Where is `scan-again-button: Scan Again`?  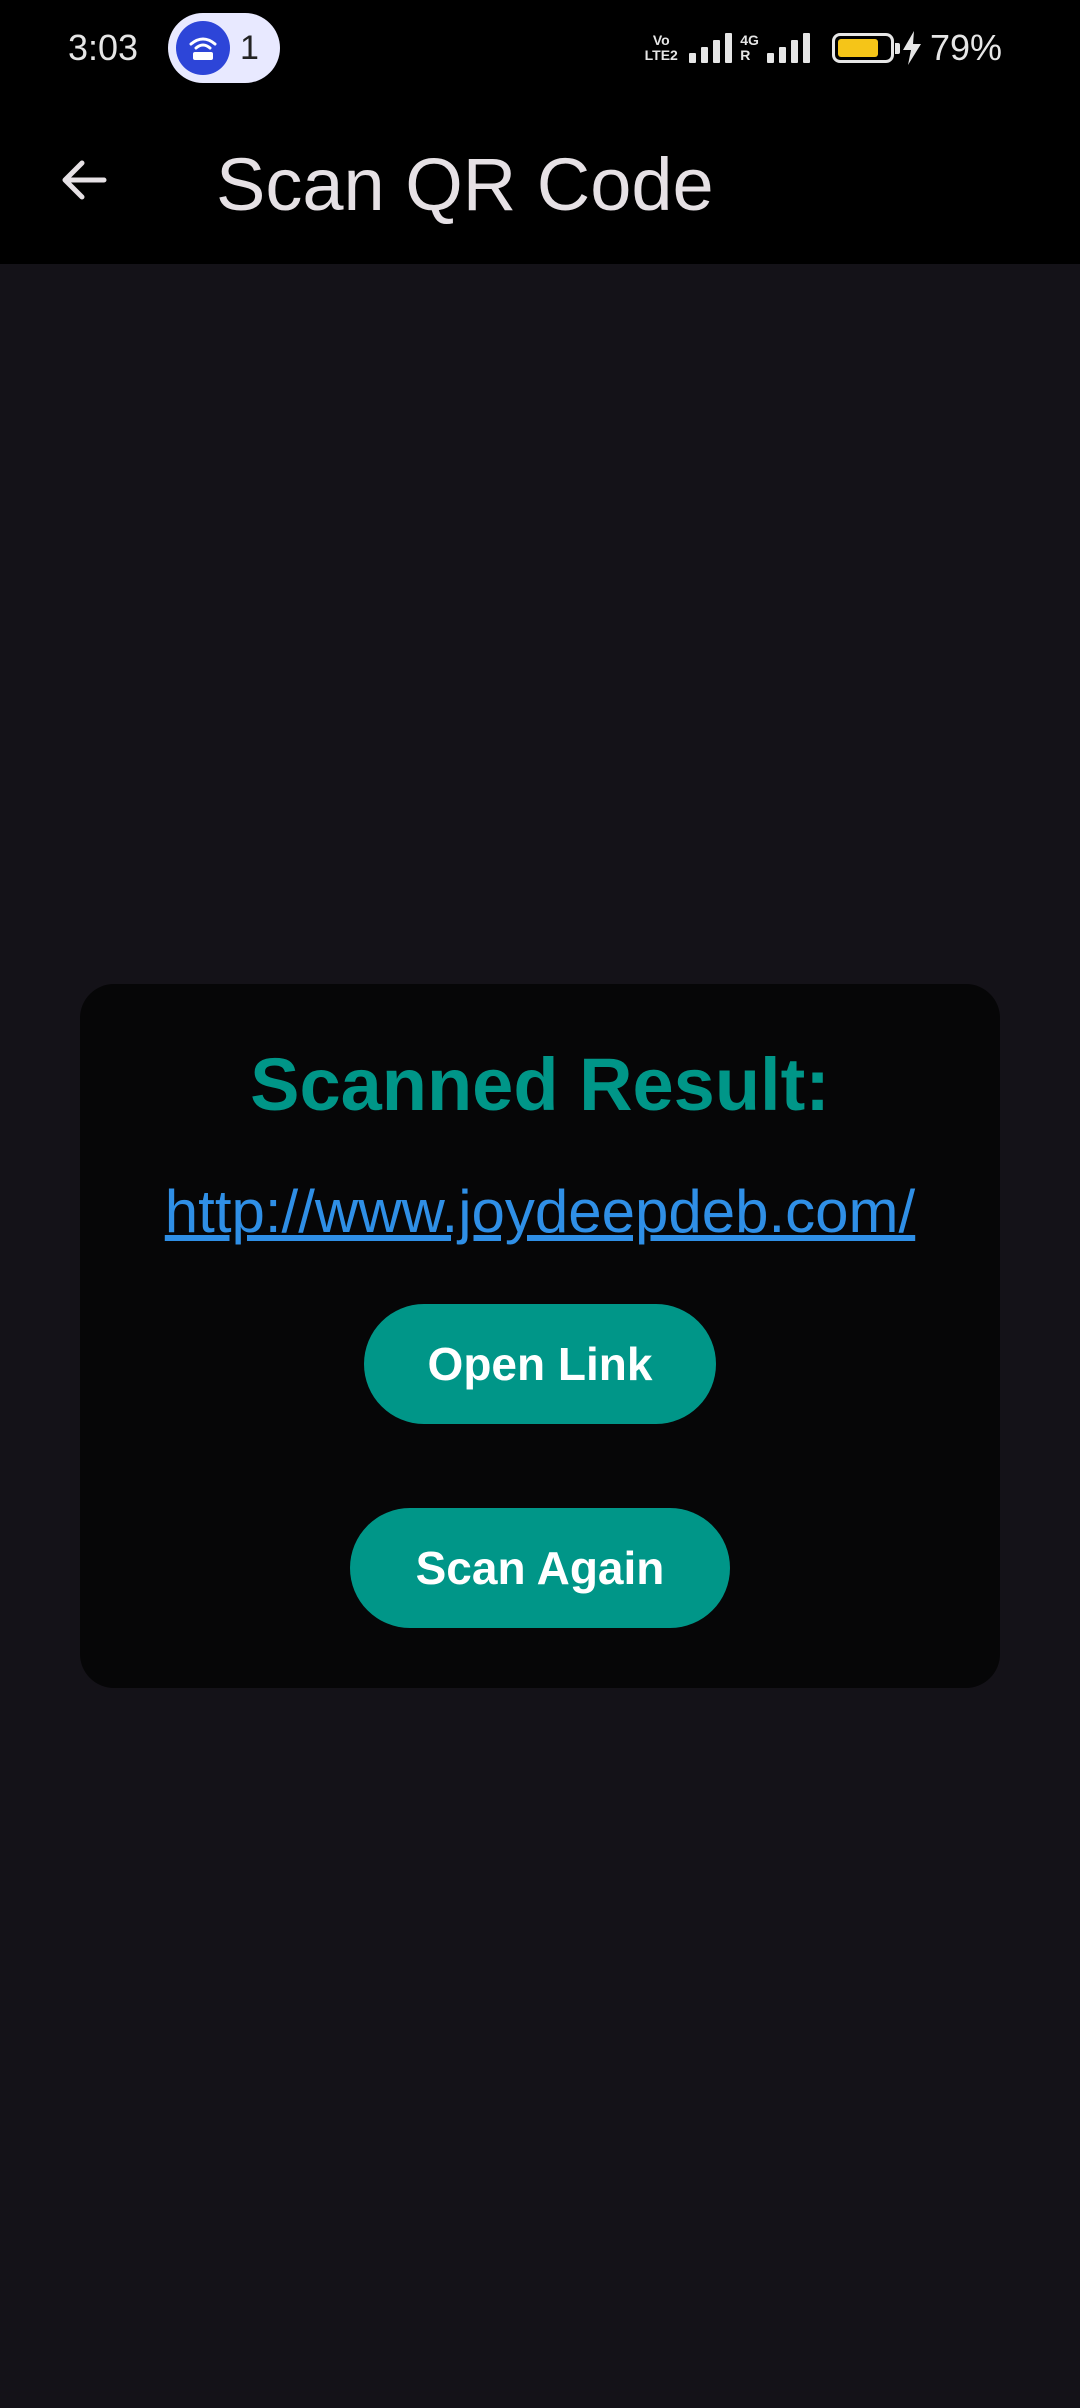
scan-again-button: Scan Again is located at coordinates (540, 1568).